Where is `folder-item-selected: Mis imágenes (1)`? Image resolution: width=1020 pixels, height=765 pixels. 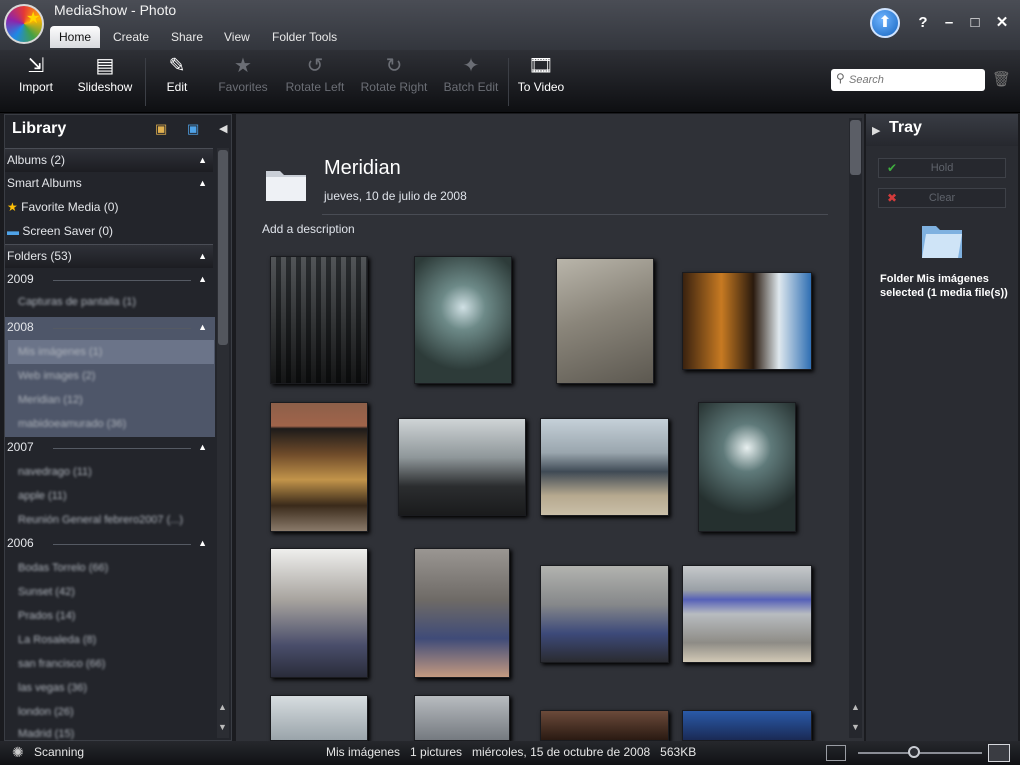
folder-item-selected: Mis imágenes (1) is located at coordinates (60, 352).